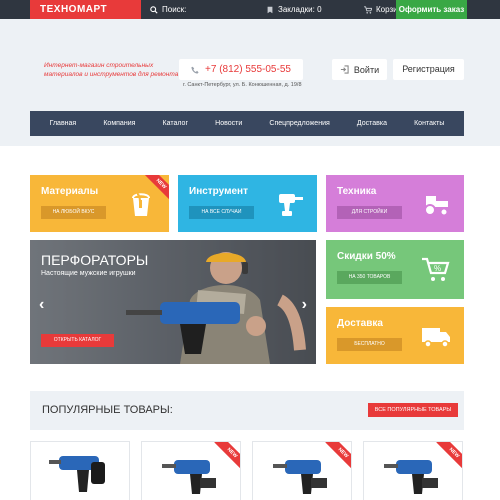 This screenshot has height=500, width=500. I want to click on nav-item-contacts: Контакты, so click(429, 123).